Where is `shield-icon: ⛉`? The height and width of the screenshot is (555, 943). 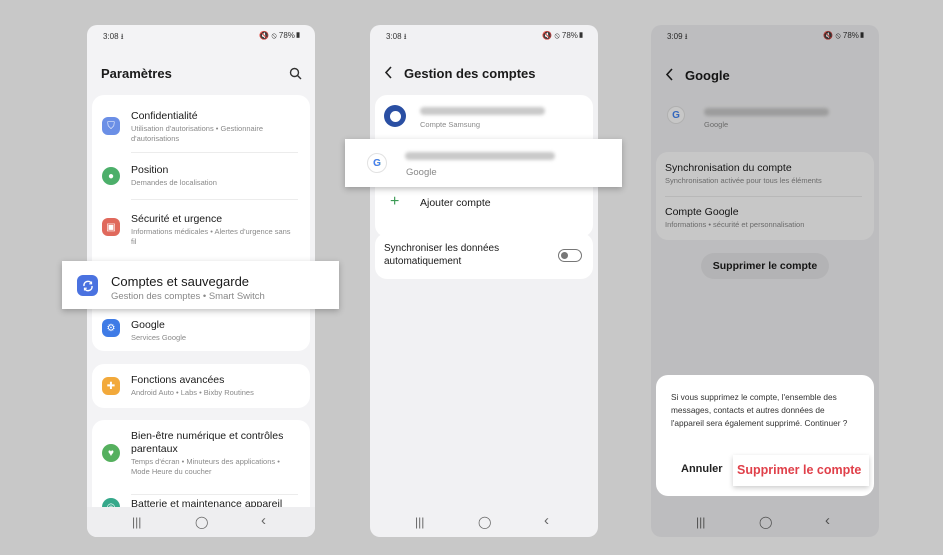 shield-icon: ⛉ is located at coordinates (111, 126).